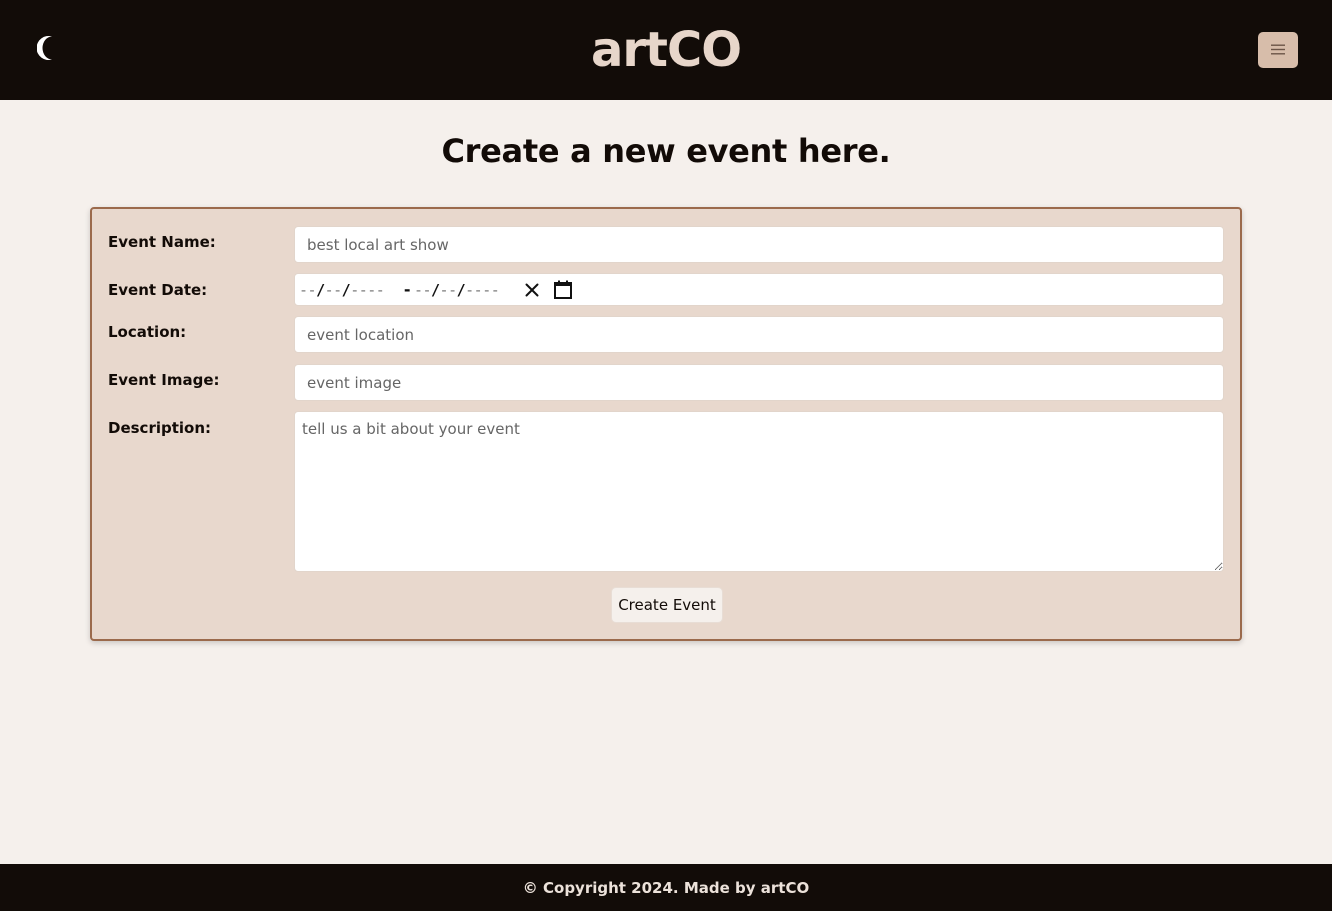 Image resolution: width=1332 pixels, height=911 pixels. What do you see at coordinates (759, 382) in the screenshot?
I see `event-image-input` at bounding box center [759, 382].